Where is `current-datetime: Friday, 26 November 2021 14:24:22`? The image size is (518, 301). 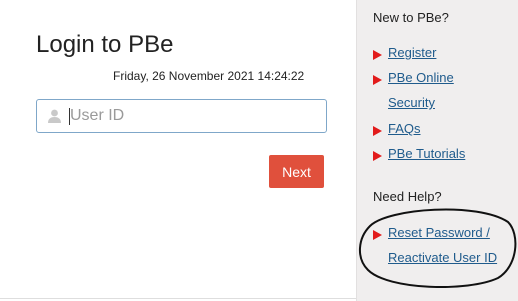
current-datetime: Friday, 26 November 2021 14:24:22 is located at coordinates (209, 76).